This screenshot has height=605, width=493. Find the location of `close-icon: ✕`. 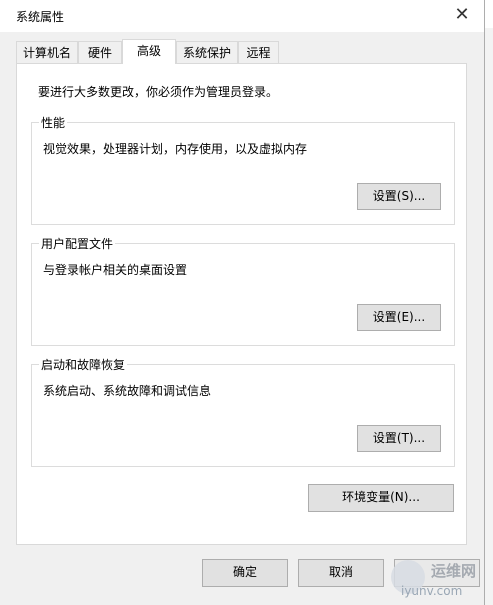

close-icon: ✕ is located at coordinates (462, 15).